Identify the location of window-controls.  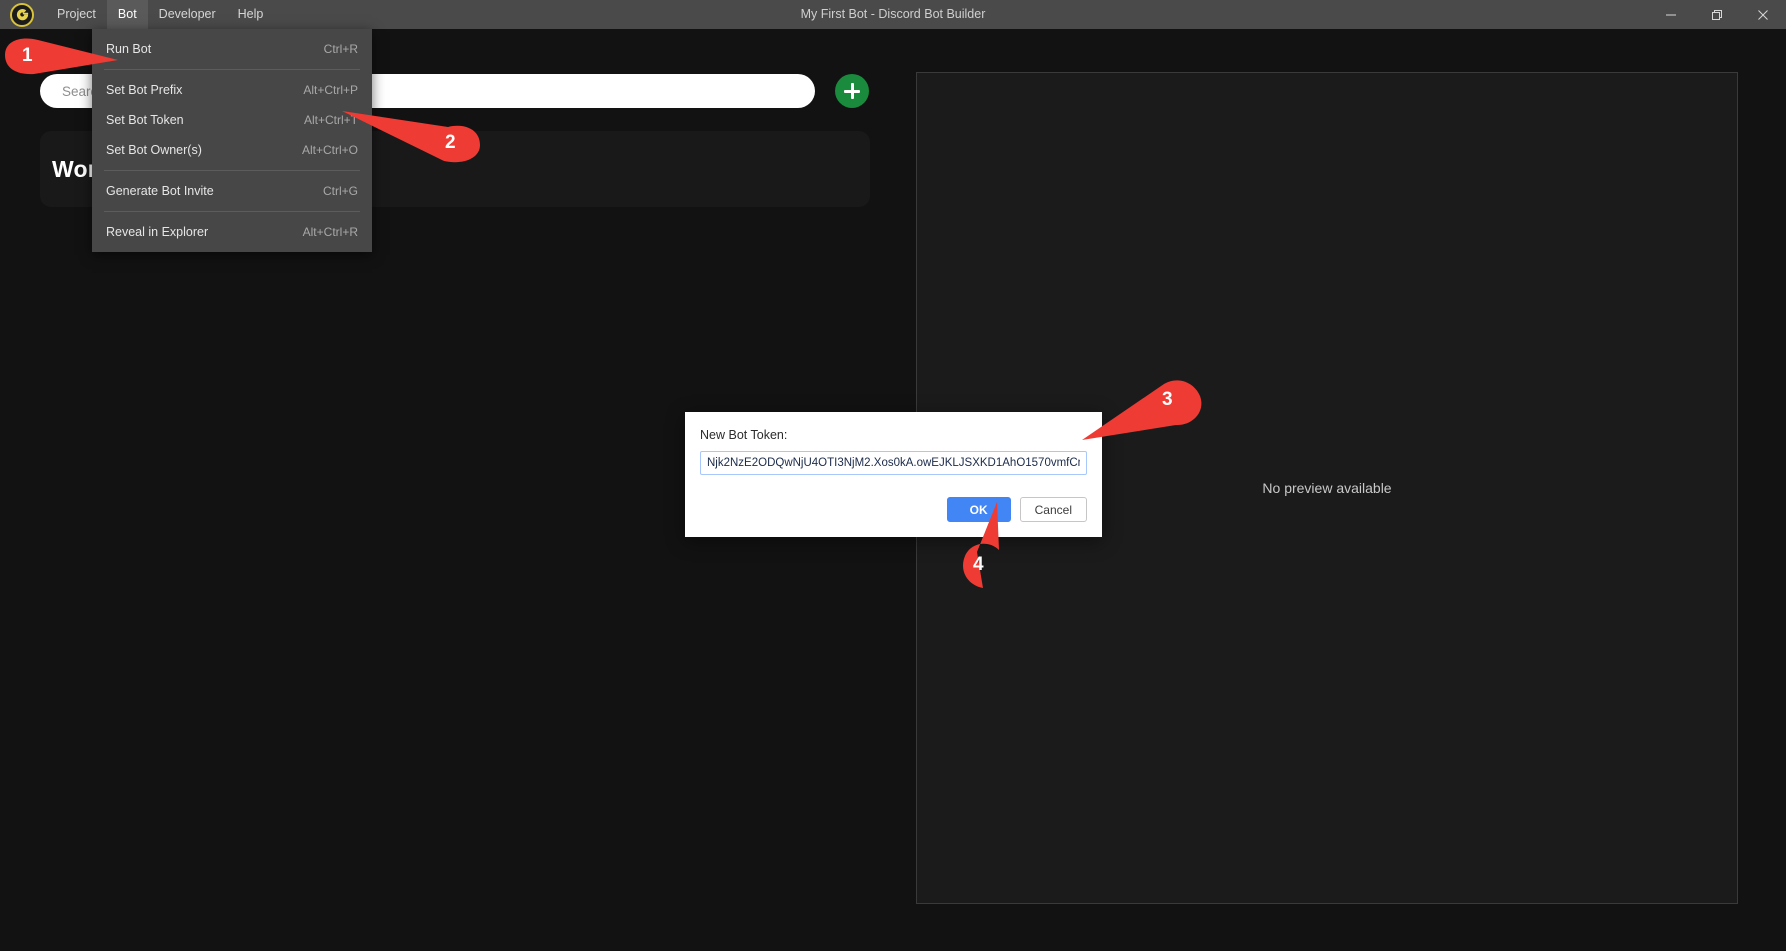
(1717, 14).